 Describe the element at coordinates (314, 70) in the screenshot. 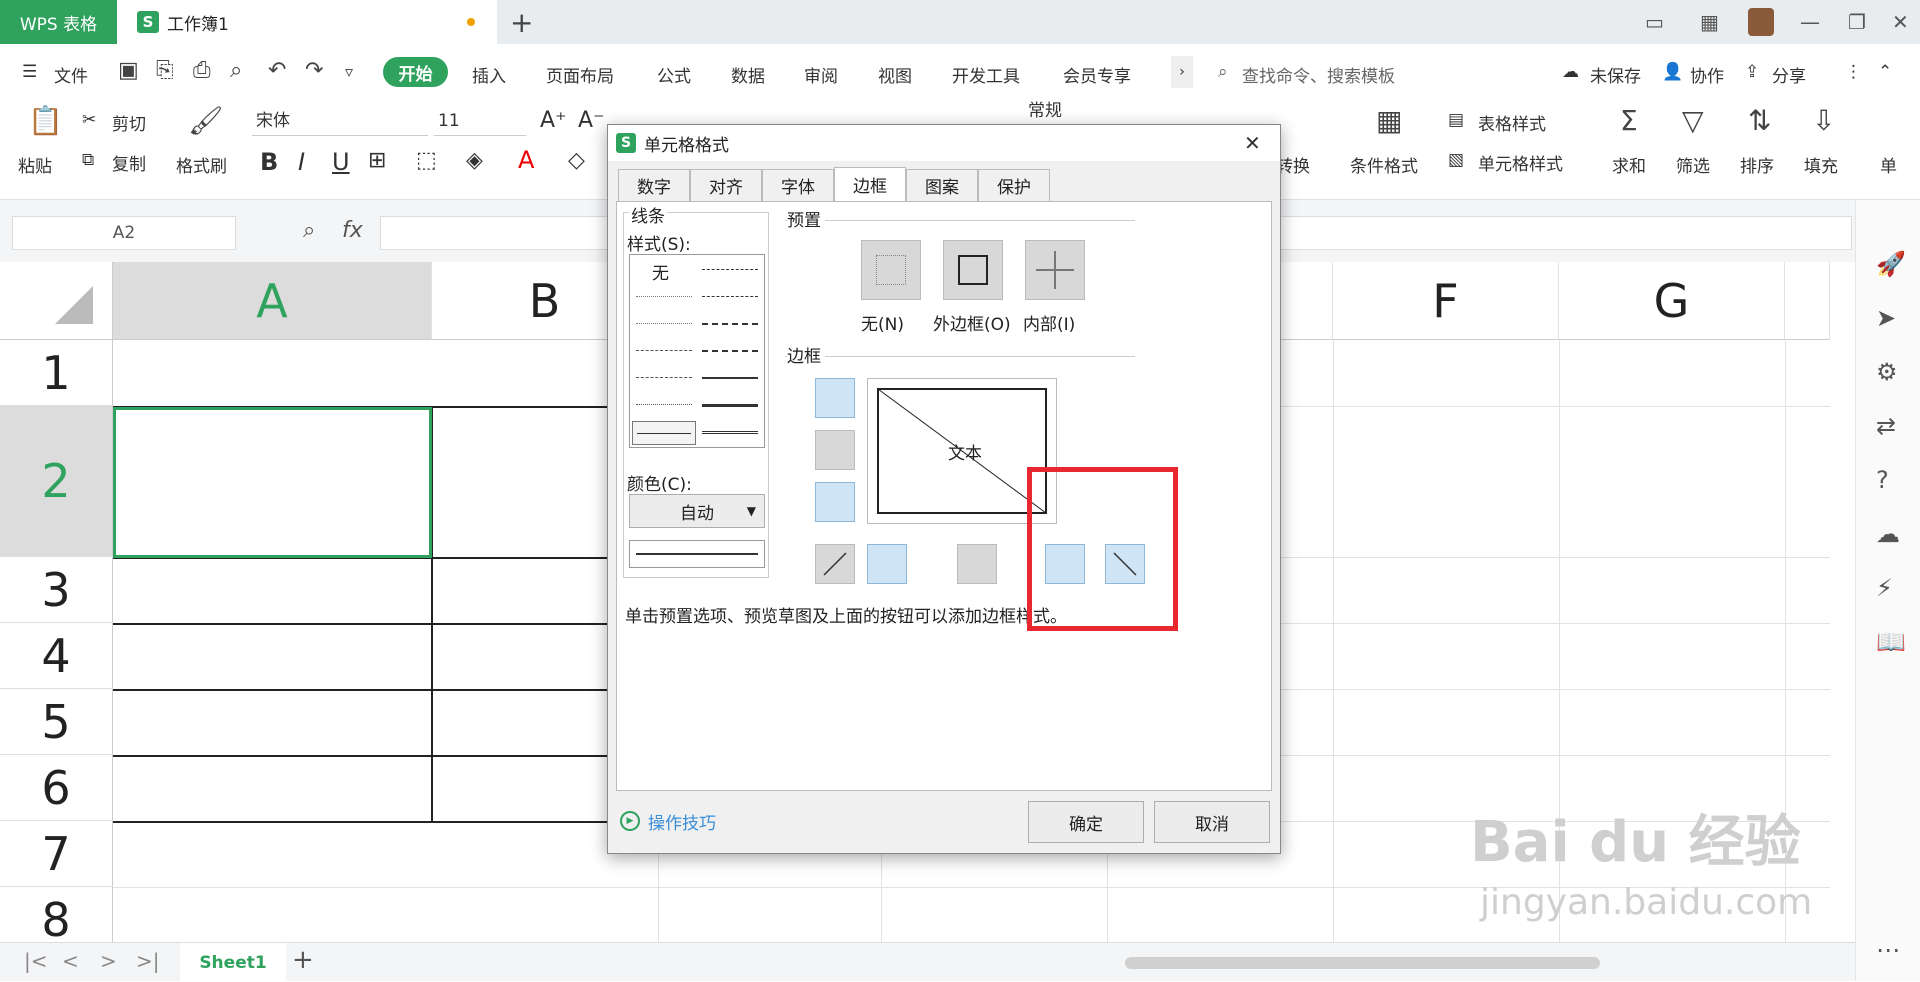

I see `redo-icon: ↷` at that location.